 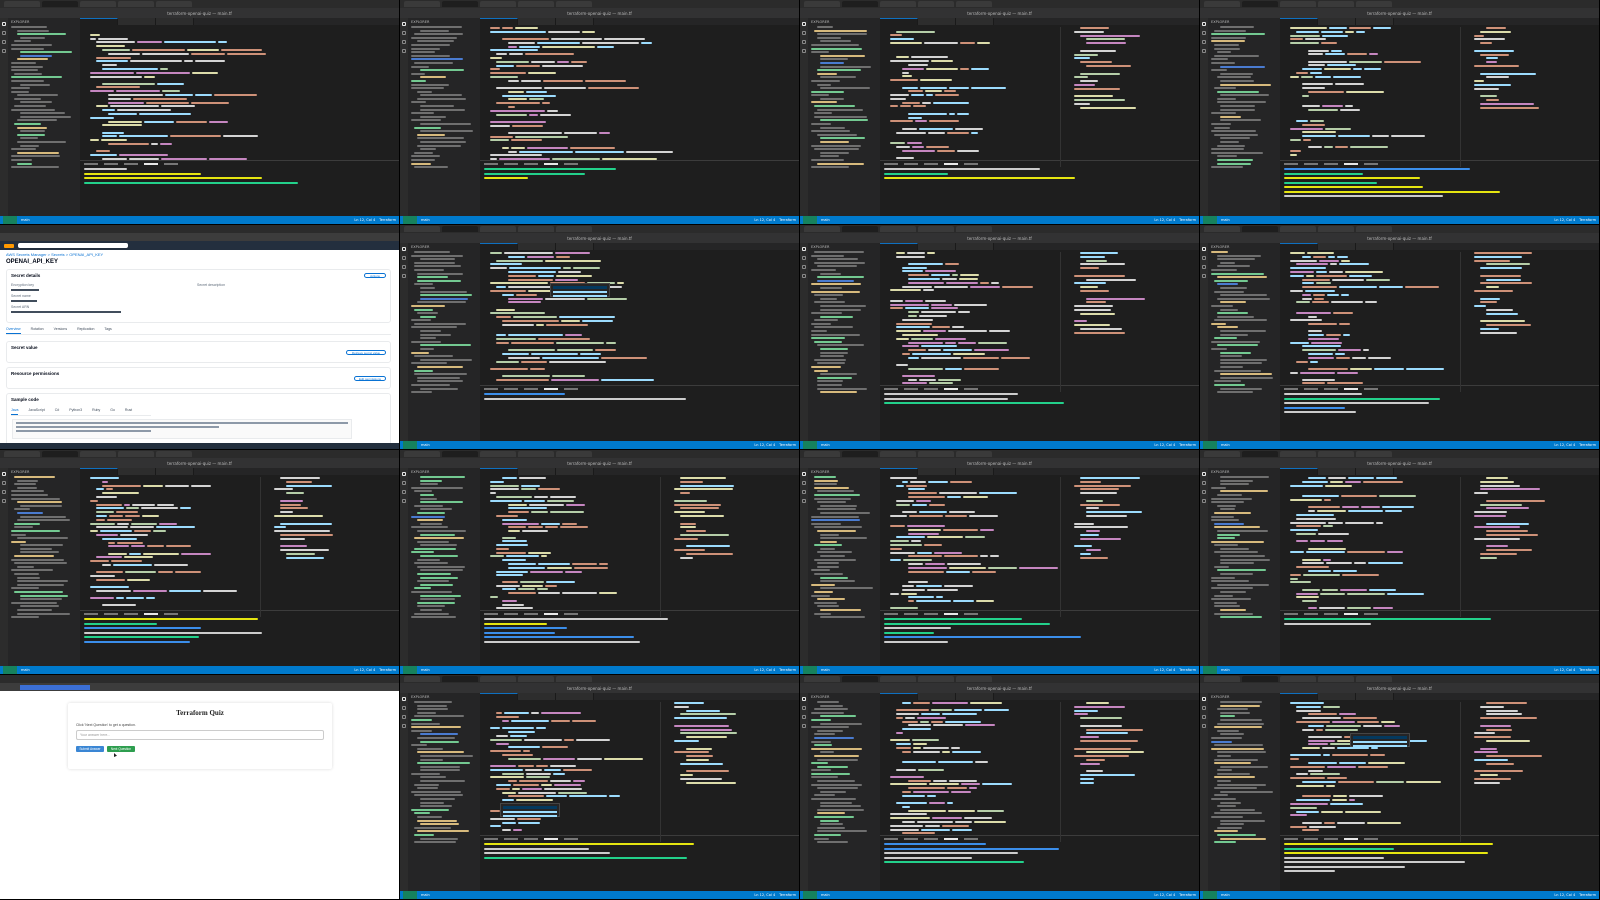 I want to click on submit-answer-button: Submit Answer, so click(x=90, y=749).